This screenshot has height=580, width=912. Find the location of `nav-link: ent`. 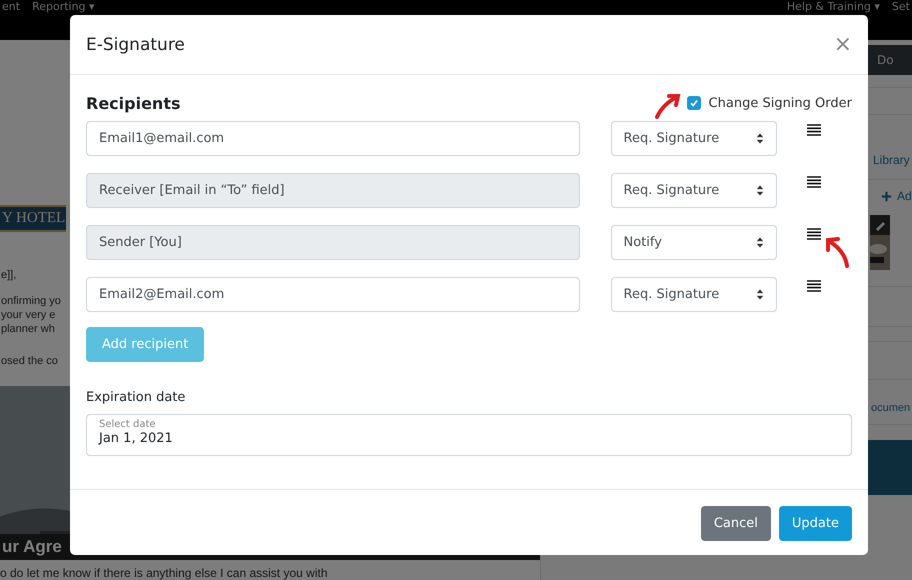

nav-link: ent is located at coordinates (11, 7).